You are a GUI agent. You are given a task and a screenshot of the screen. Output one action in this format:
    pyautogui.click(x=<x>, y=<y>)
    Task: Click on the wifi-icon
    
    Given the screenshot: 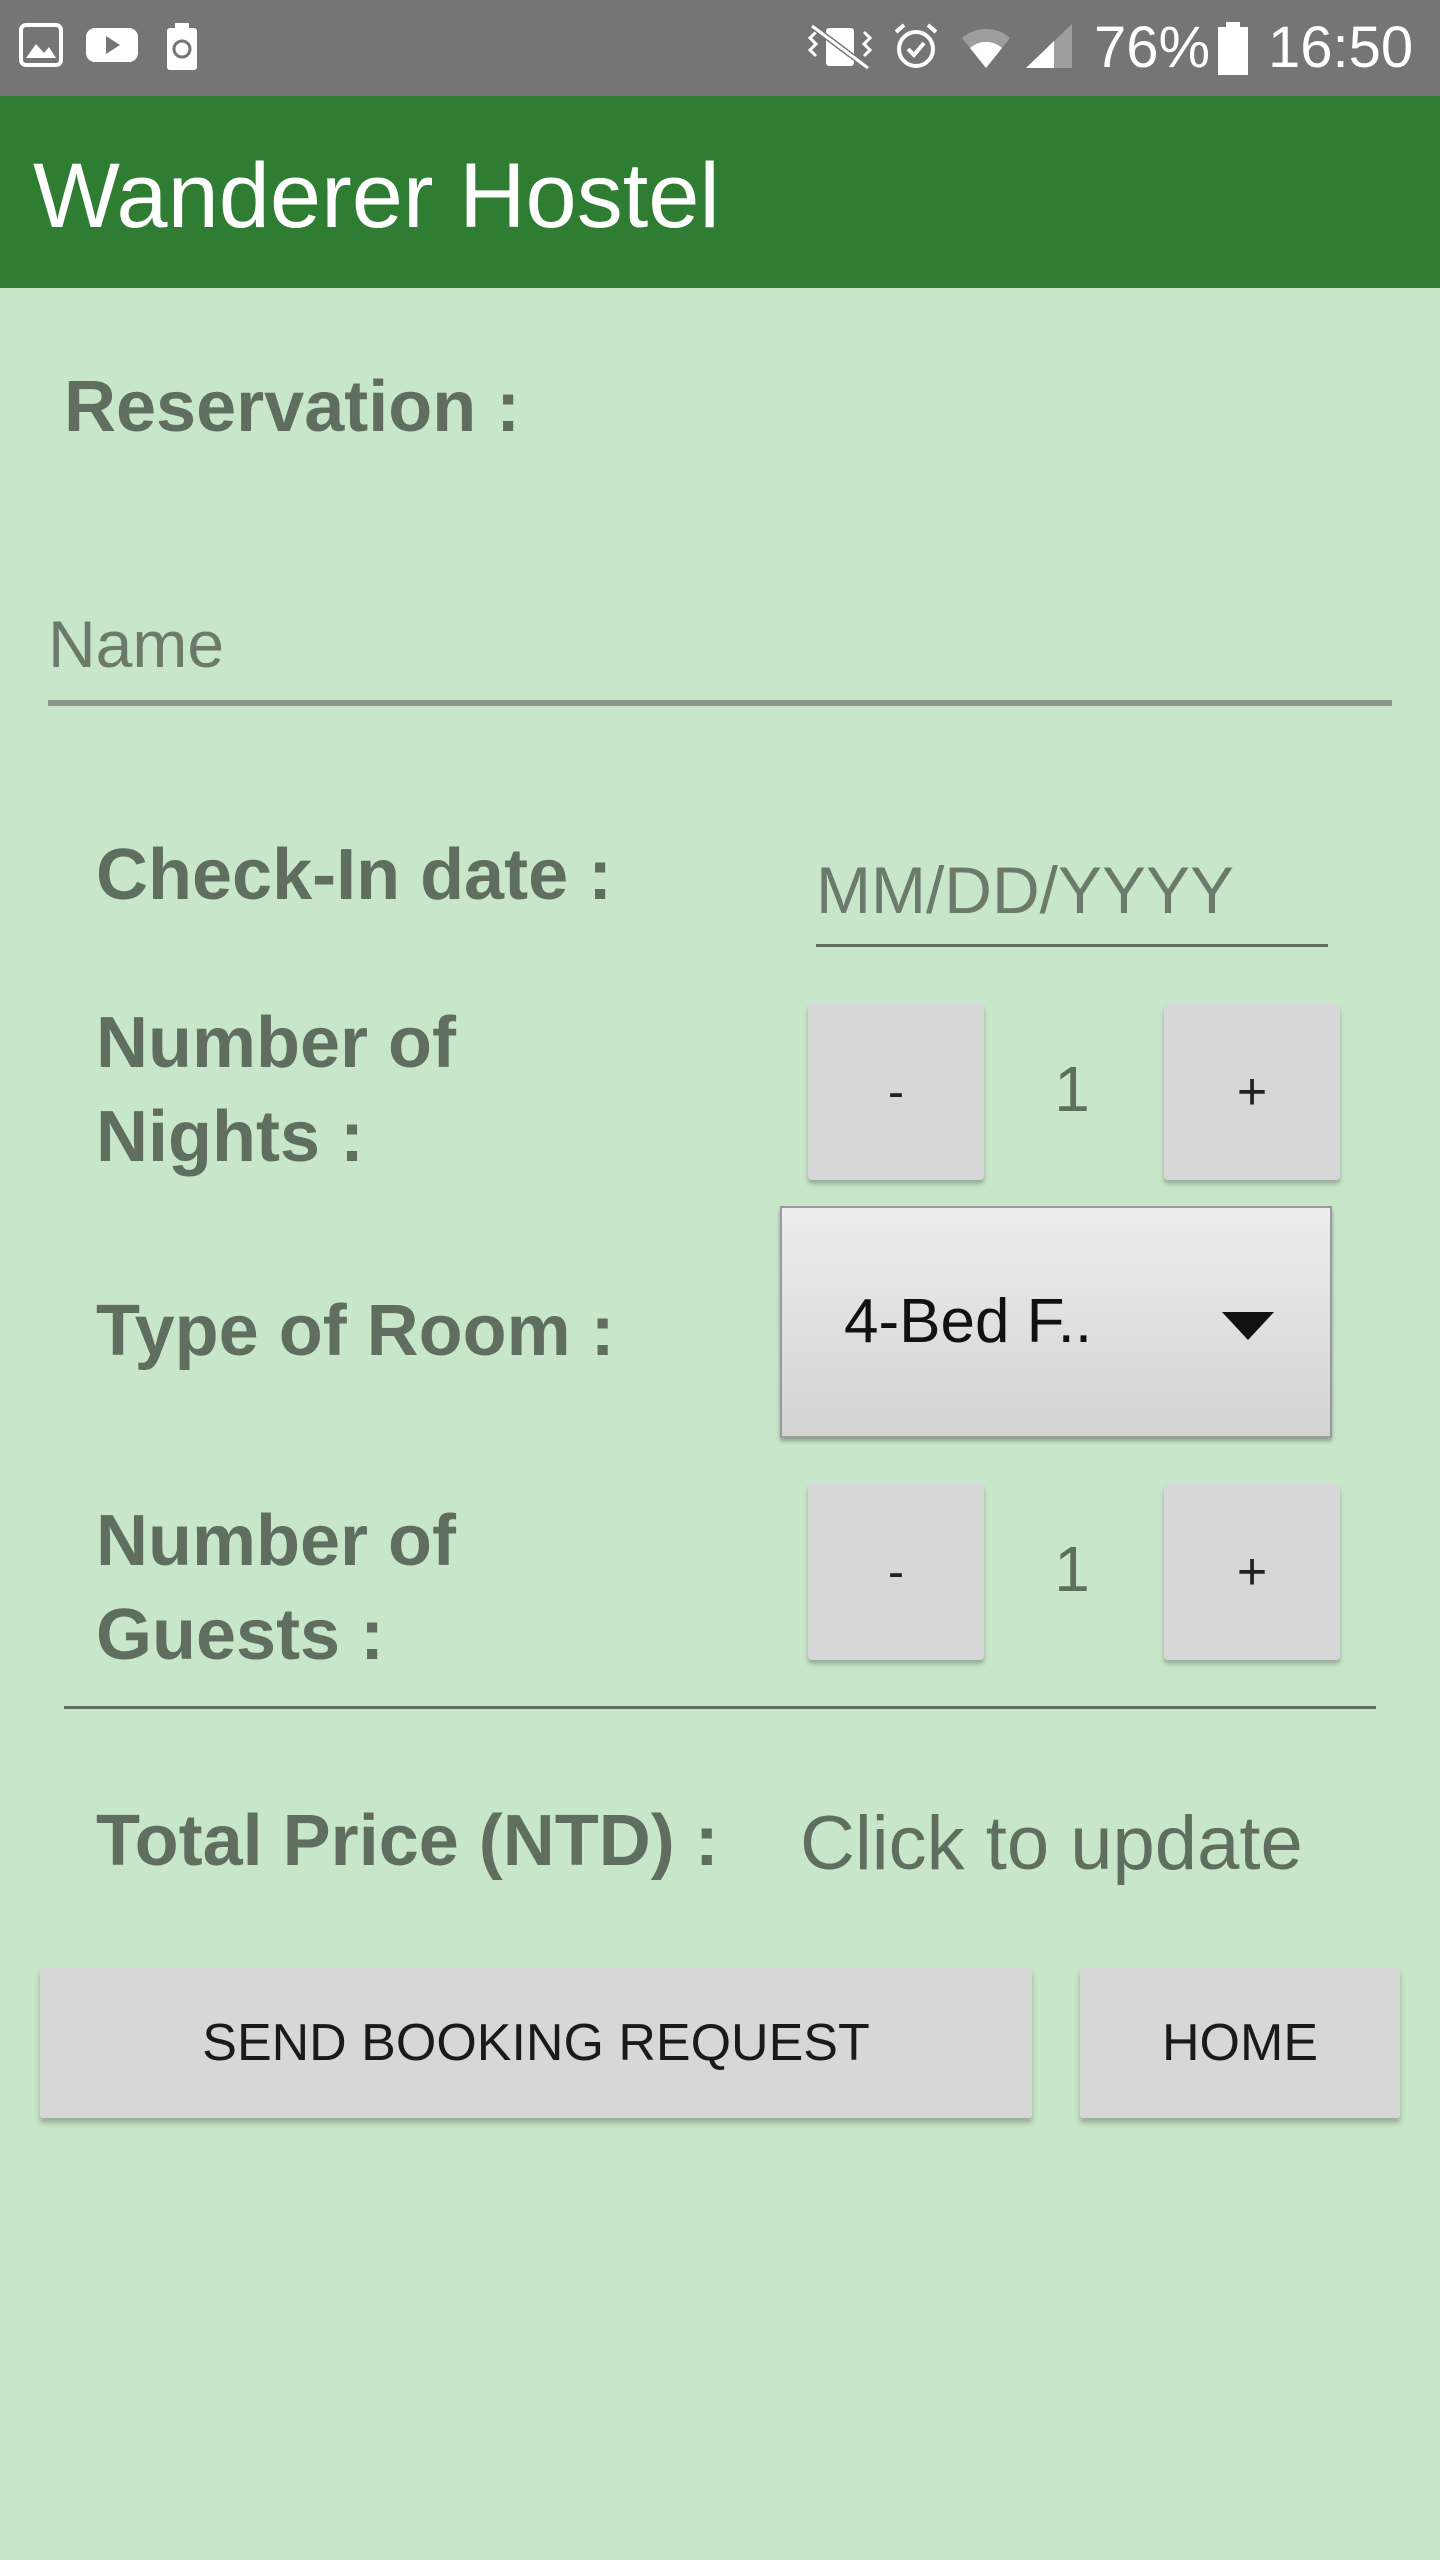 What is the action you would take?
    pyautogui.click(x=986, y=48)
    